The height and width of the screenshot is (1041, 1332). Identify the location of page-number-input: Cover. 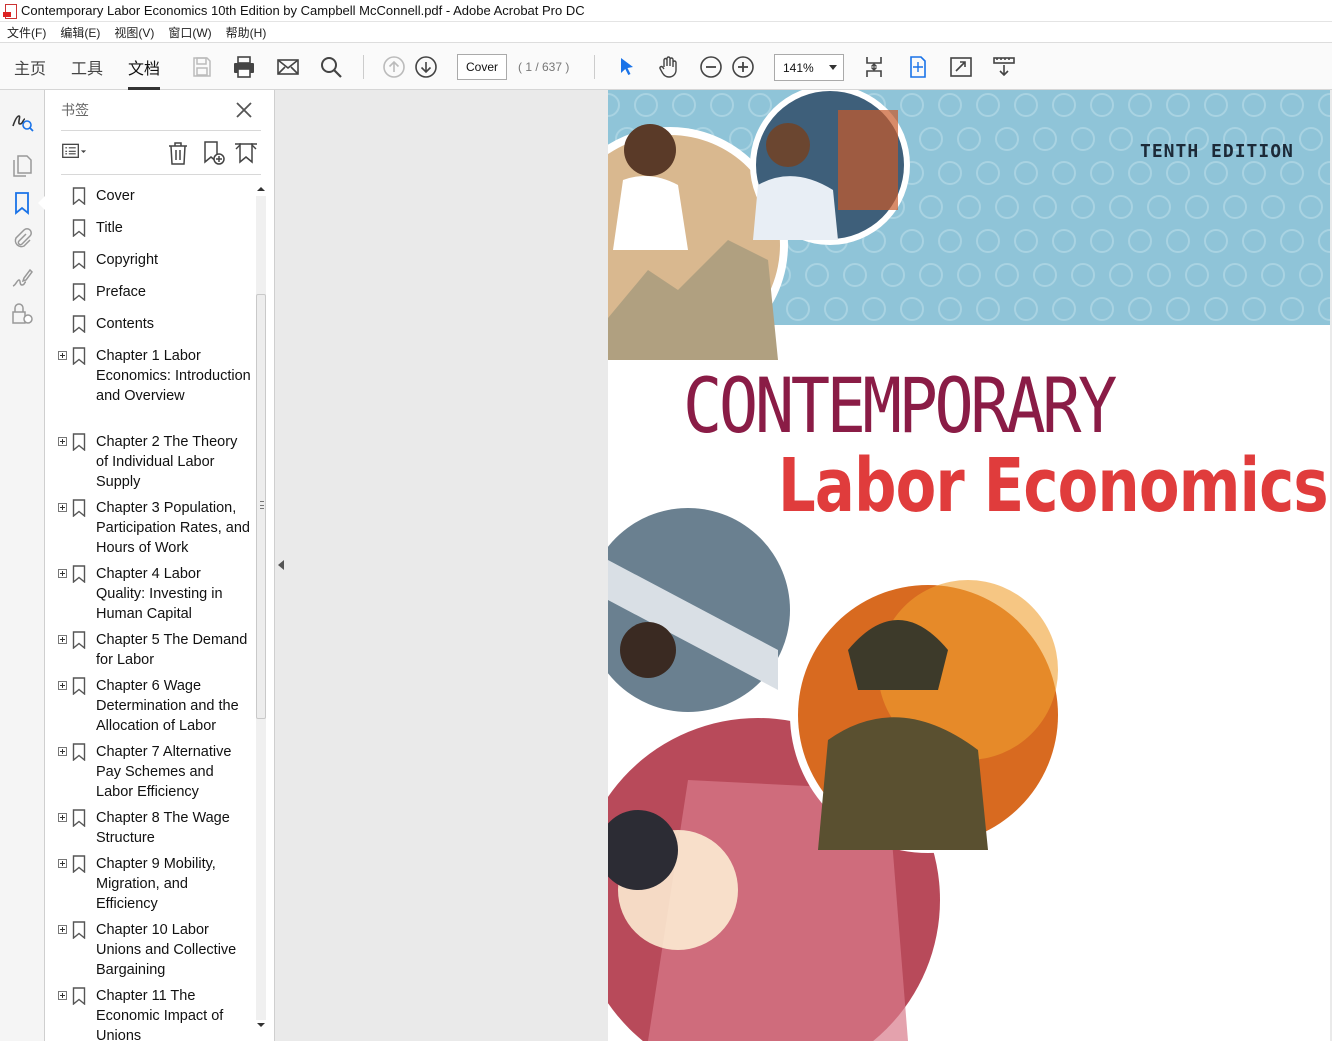
(482, 67).